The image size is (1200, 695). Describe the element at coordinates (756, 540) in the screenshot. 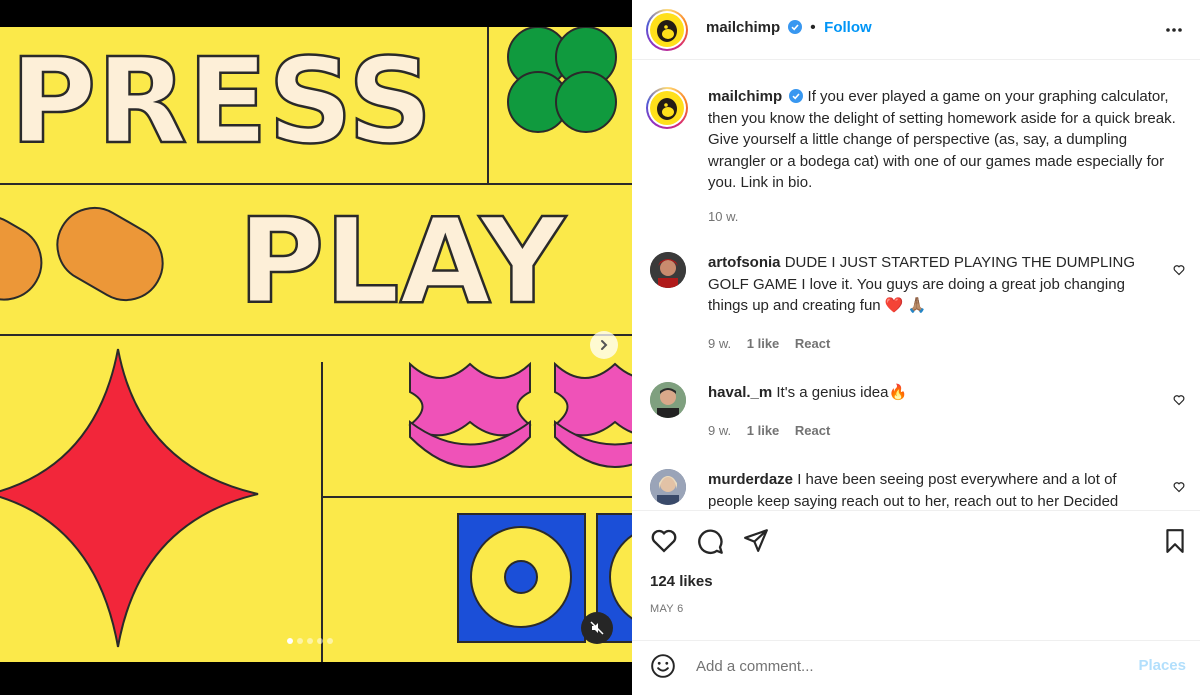

I see `share-icon` at that location.